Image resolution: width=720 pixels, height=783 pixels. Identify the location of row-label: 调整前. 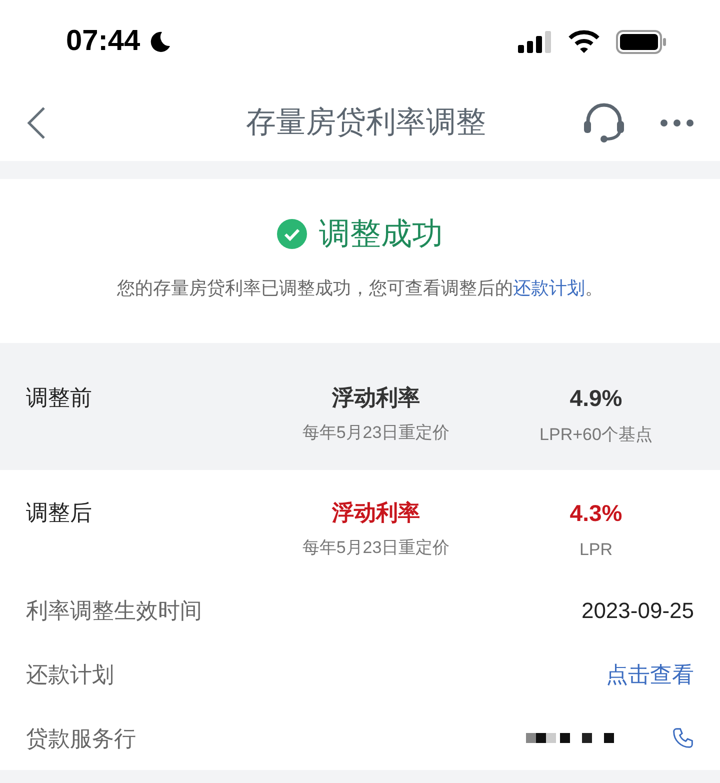
(59, 398).